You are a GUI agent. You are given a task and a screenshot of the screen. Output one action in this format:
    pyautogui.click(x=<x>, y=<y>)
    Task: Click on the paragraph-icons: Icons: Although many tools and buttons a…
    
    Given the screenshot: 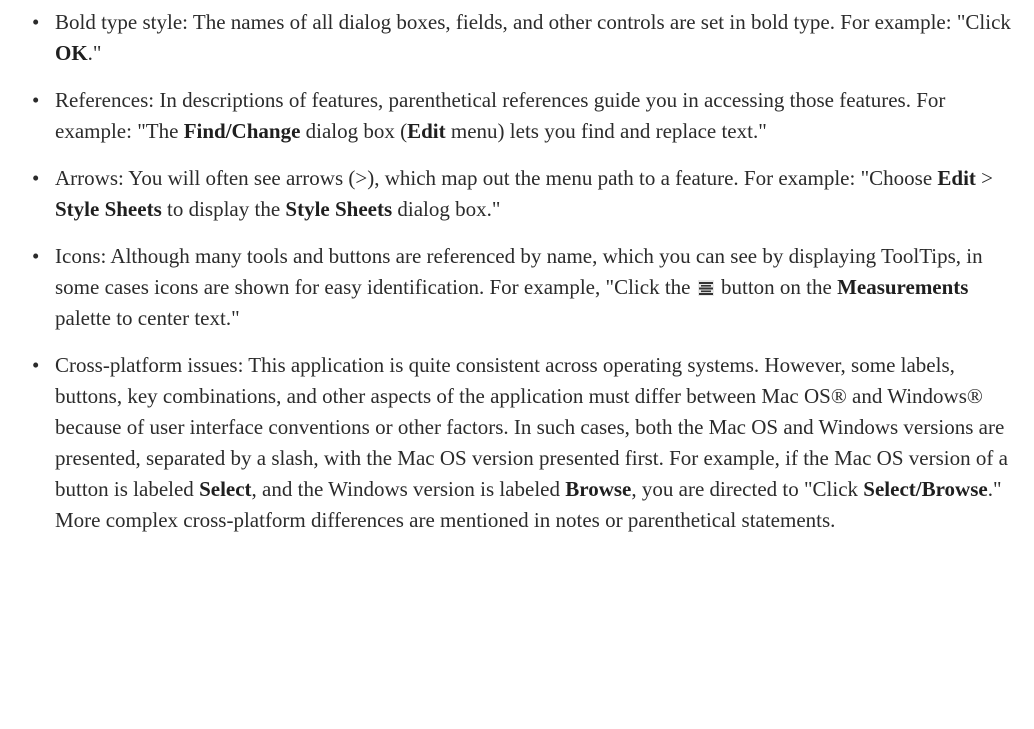 What is the action you would take?
    pyautogui.click(x=519, y=287)
    